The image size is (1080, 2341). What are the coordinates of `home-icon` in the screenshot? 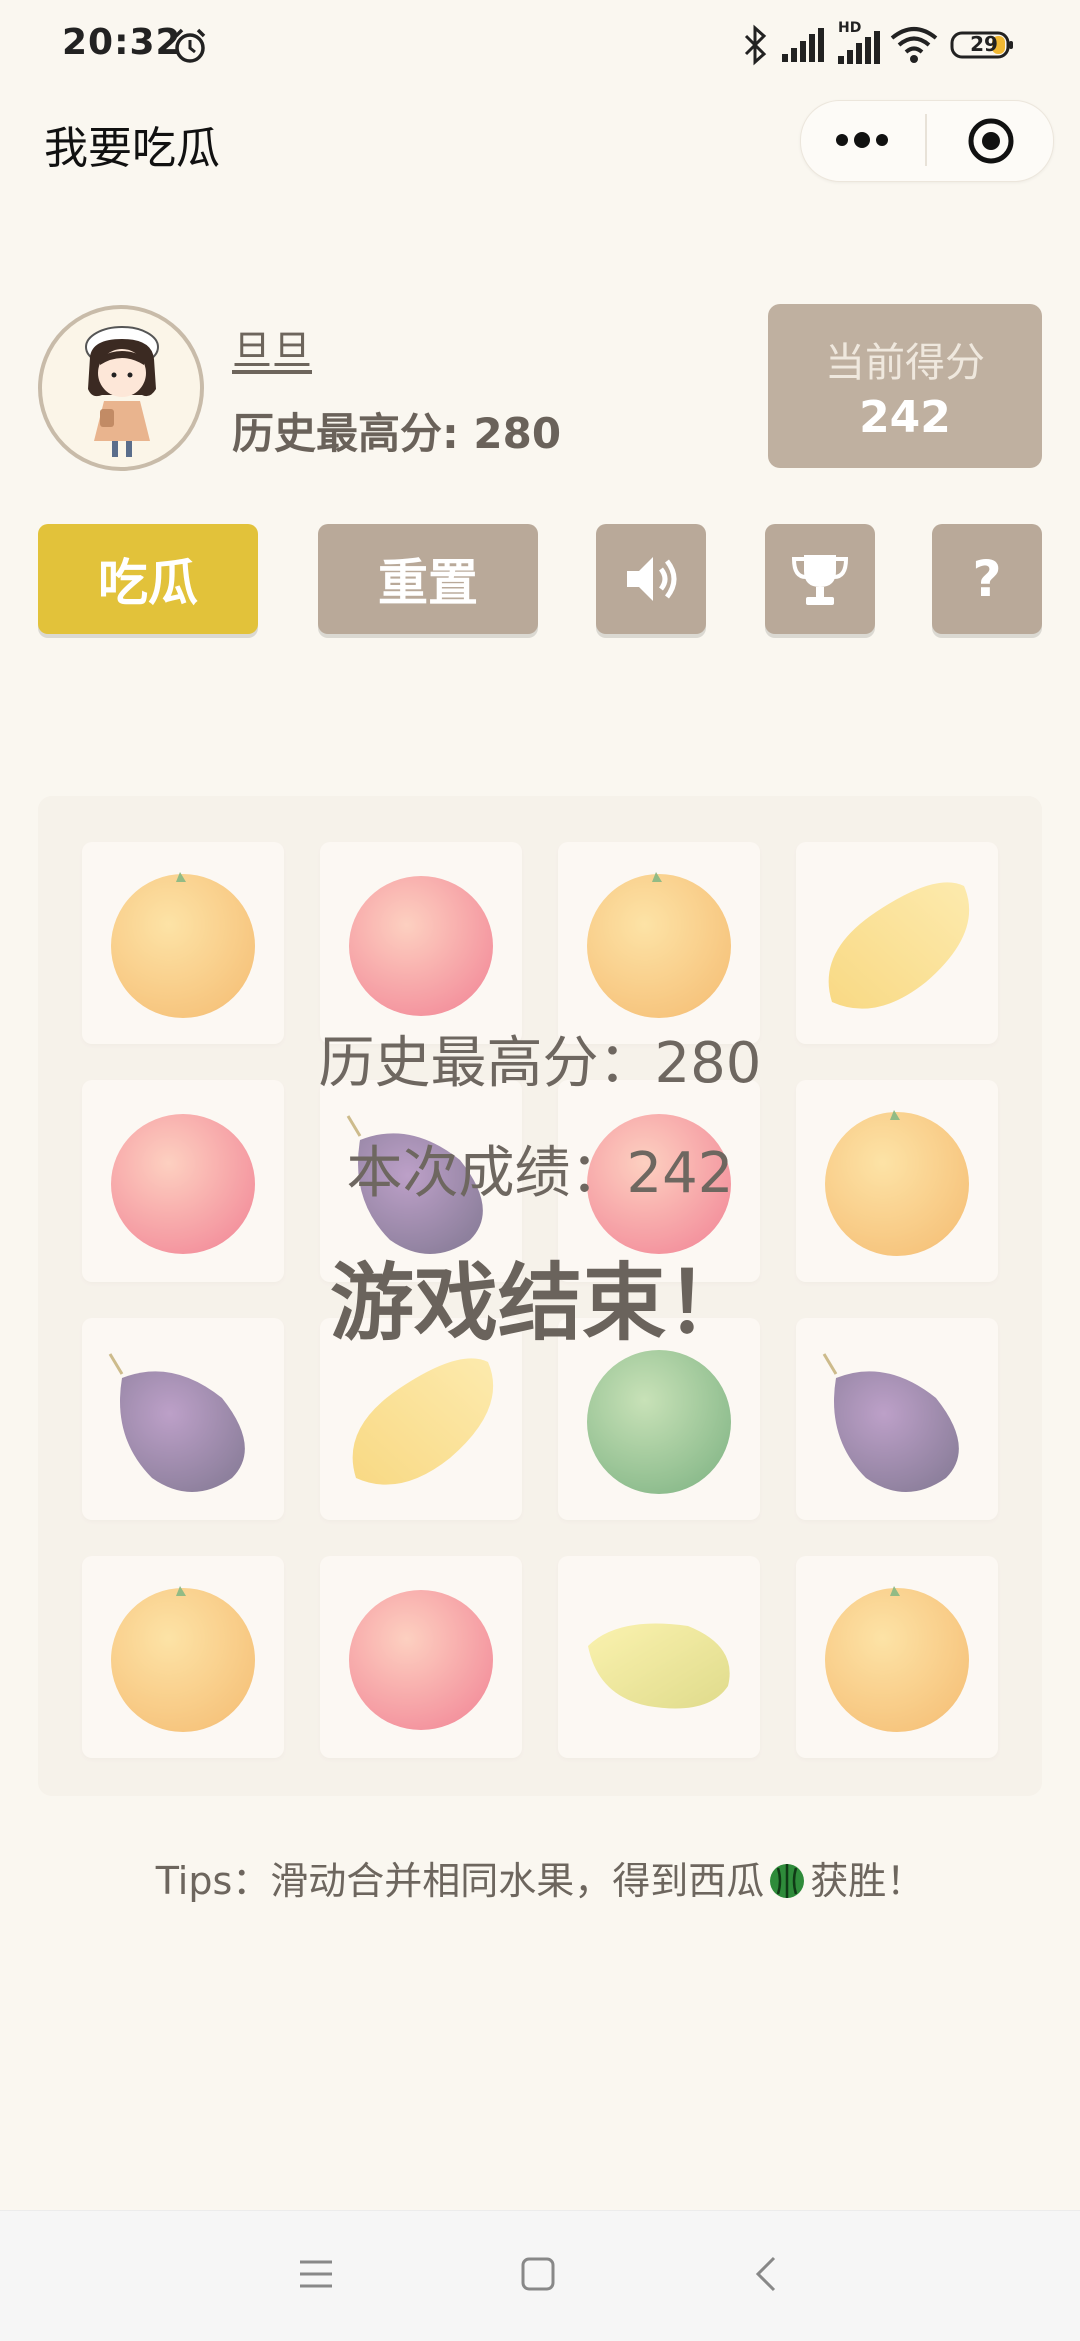 It's located at (538, 2274).